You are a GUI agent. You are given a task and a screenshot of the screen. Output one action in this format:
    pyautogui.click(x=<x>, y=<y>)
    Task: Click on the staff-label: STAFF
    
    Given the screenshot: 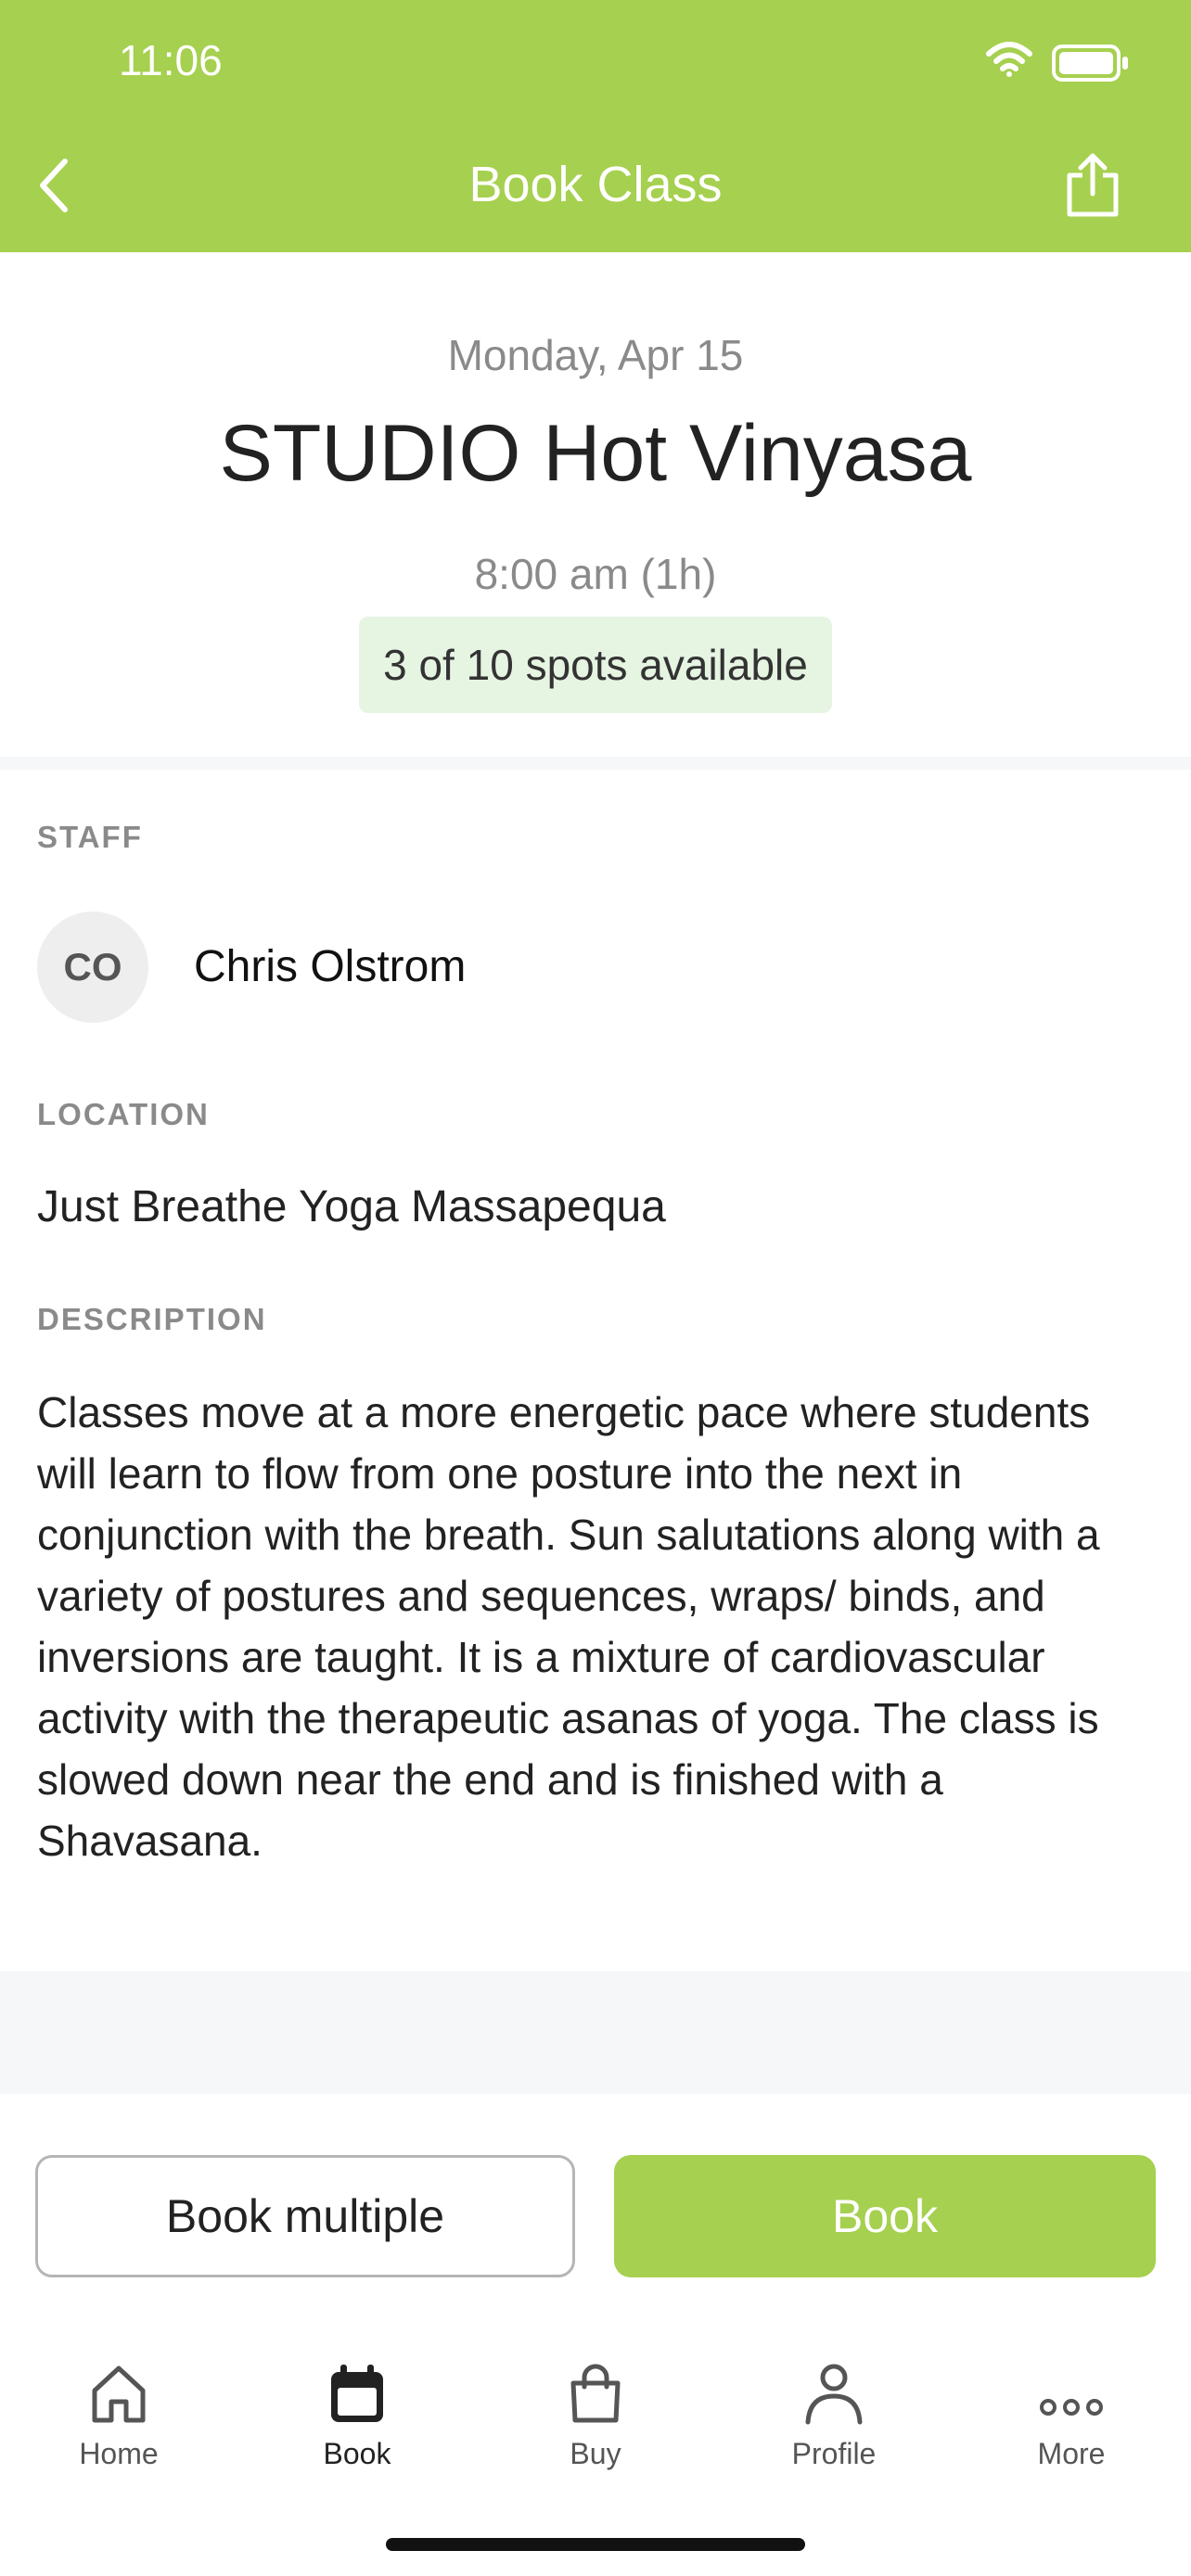 What is the action you would take?
    pyautogui.click(x=90, y=837)
    